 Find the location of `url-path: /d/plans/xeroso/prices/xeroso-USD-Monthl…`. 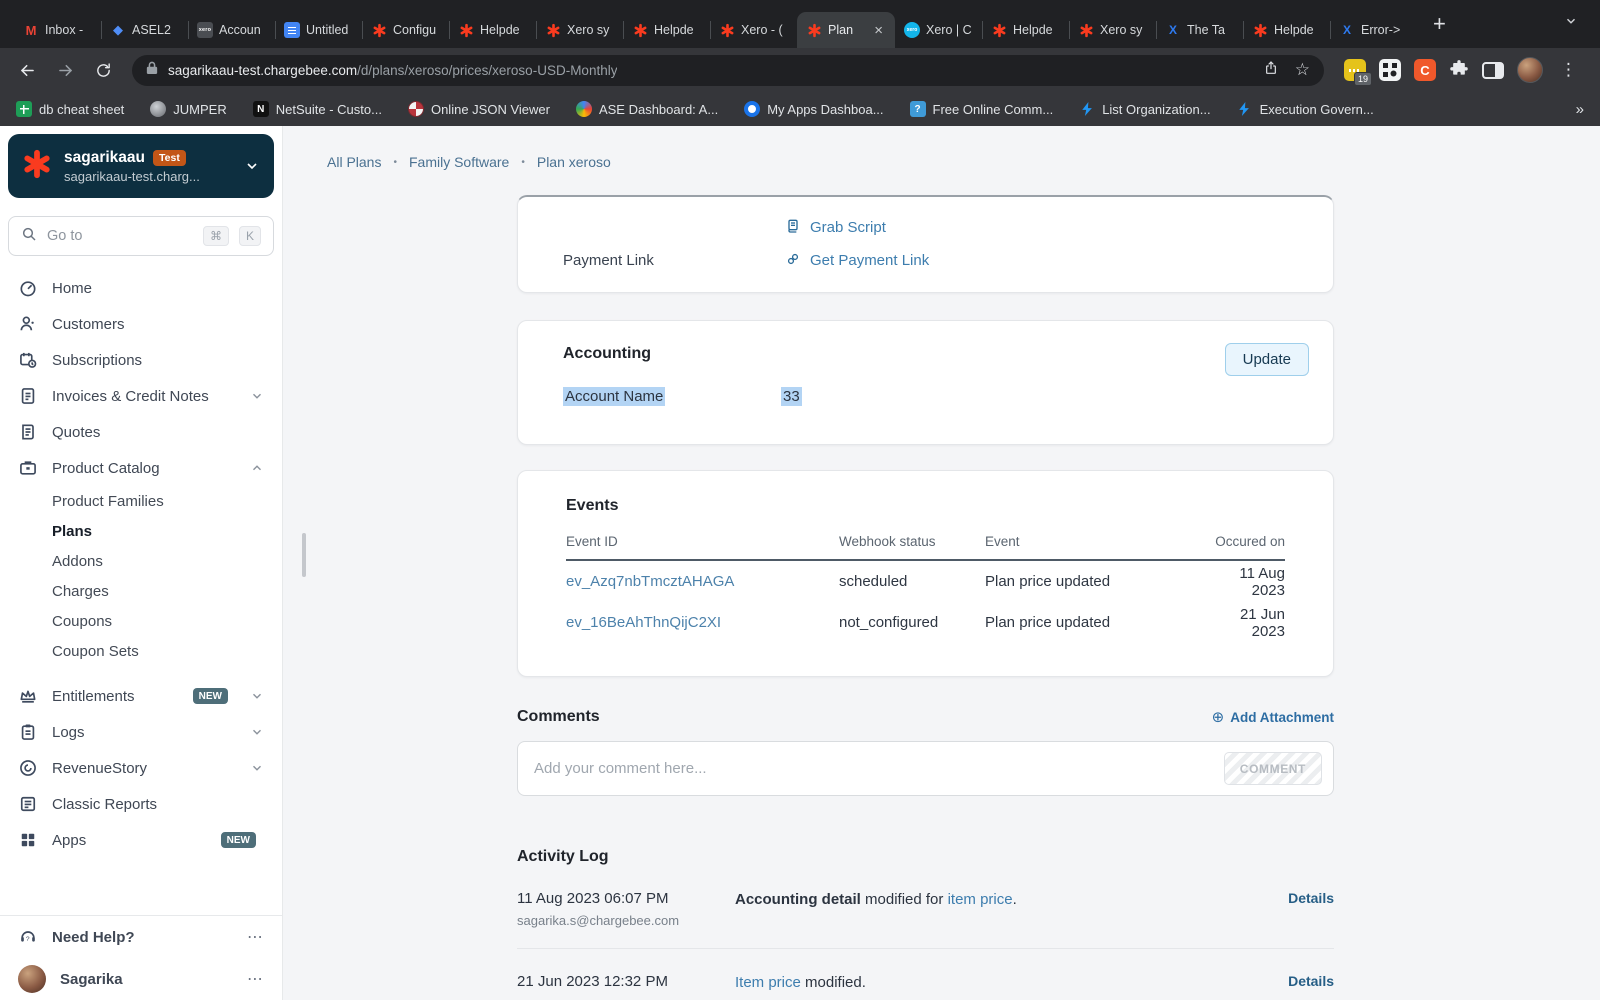

url-path: /d/plans/xeroso/prices/xeroso-USD-Monthl… is located at coordinates (487, 70).